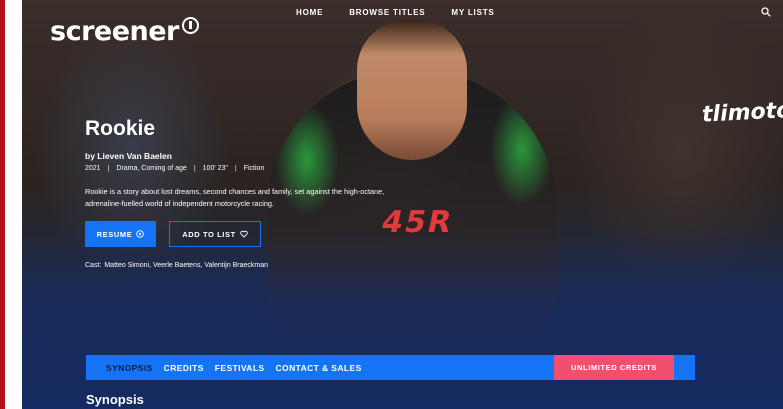 The width and height of the screenshot is (783, 409). What do you see at coordinates (190, 25) in the screenshot?
I see `power-icon` at bounding box center [190, 25].